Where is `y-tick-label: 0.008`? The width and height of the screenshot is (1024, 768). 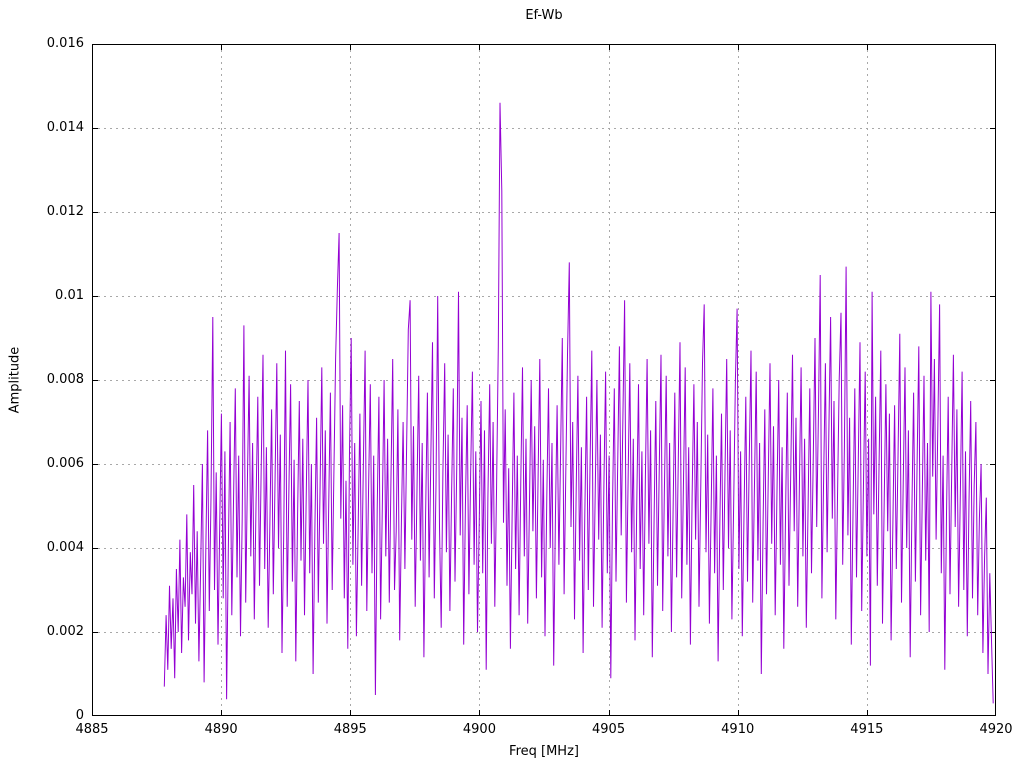
y-tick-label: 0.008 is located at coordinates (65, 379).